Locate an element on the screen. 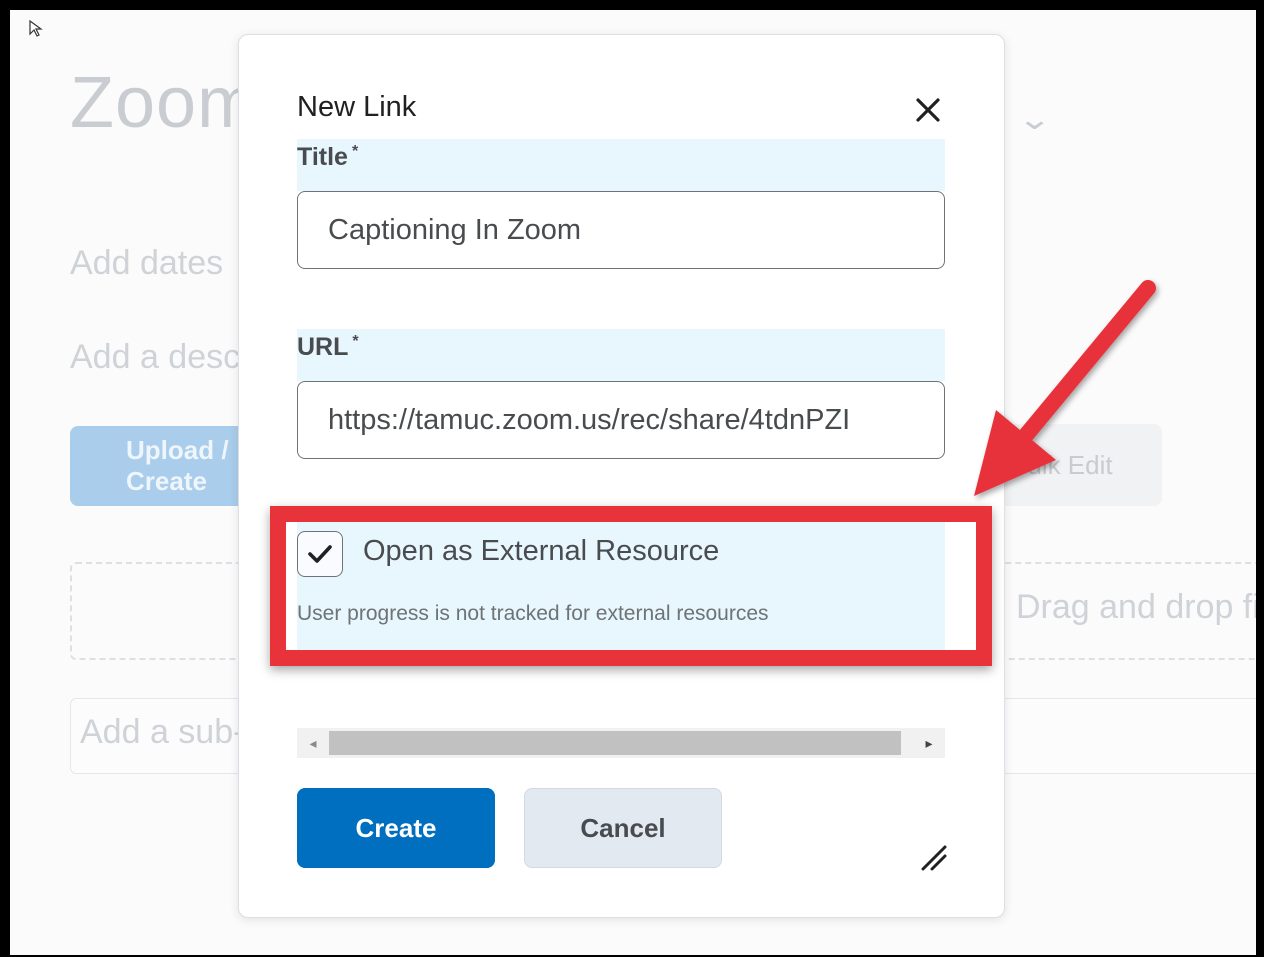 The width and height of the screenshot is (1264, 957). scrollbar-thumb is located at coordinates (615, 743).